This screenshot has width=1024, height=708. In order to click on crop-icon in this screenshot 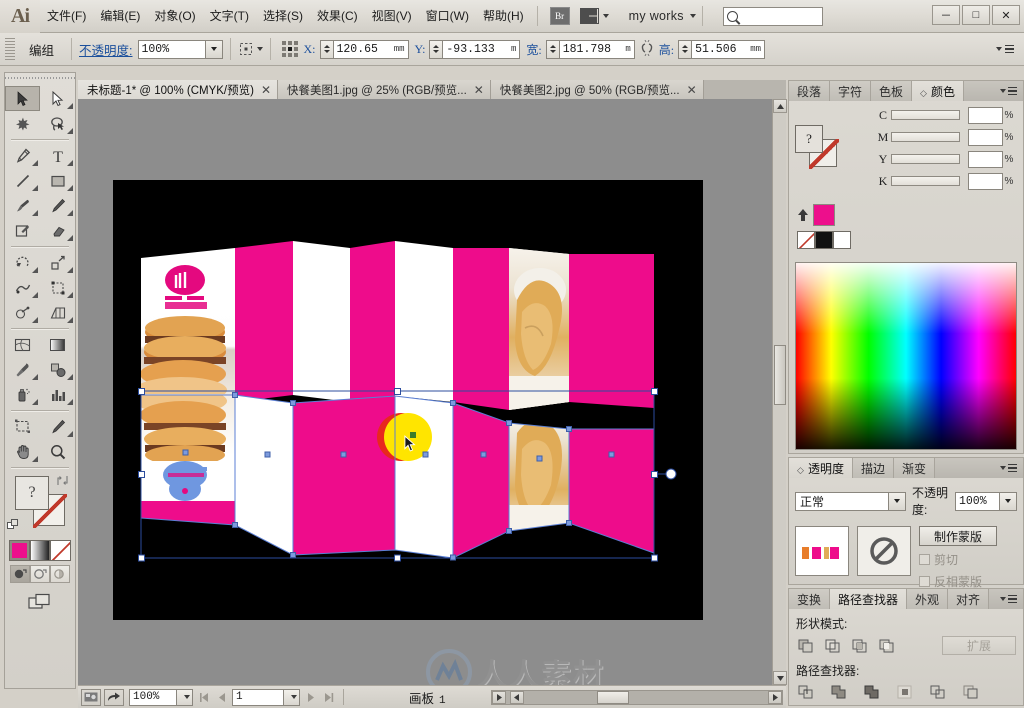, I will do `click(905, 692)`.